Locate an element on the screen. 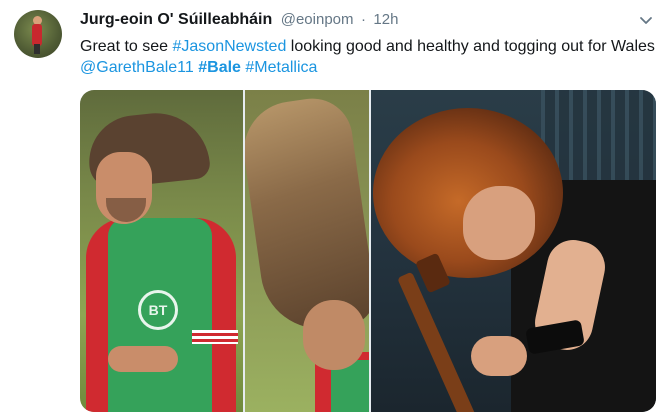 This screenshot has height=419, width=670. avatar-figure-leg is located at coordinates (37, 49).